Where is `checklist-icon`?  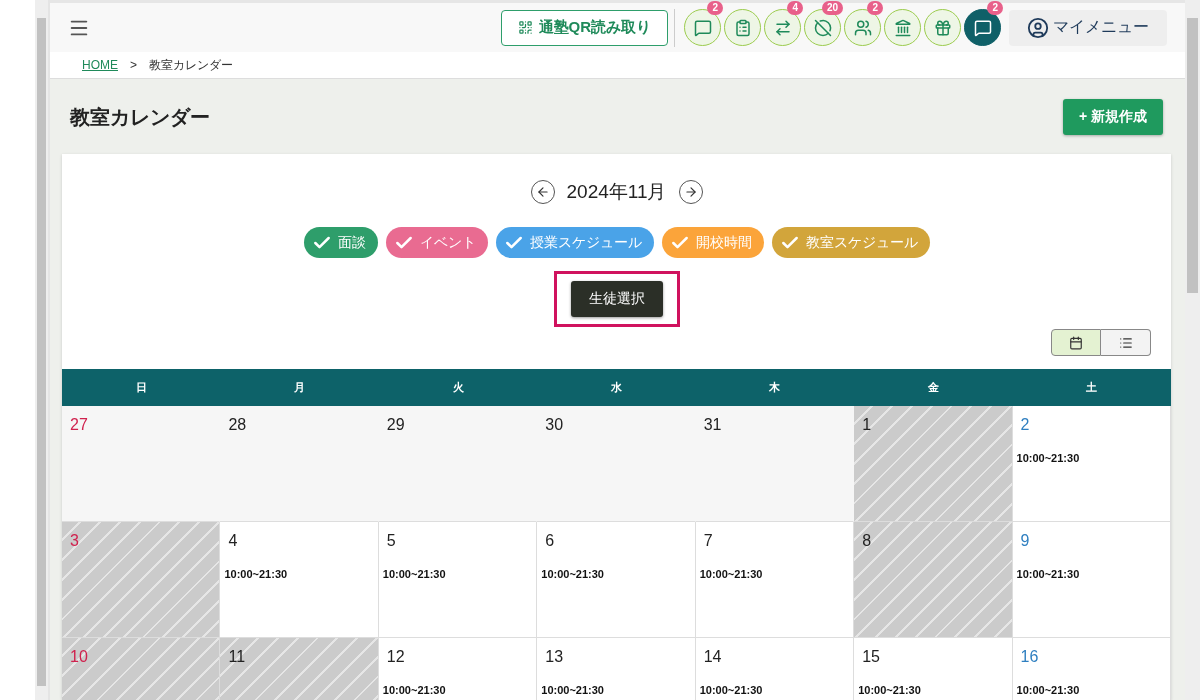
checklist-icon is located at coordinates (742, 27).